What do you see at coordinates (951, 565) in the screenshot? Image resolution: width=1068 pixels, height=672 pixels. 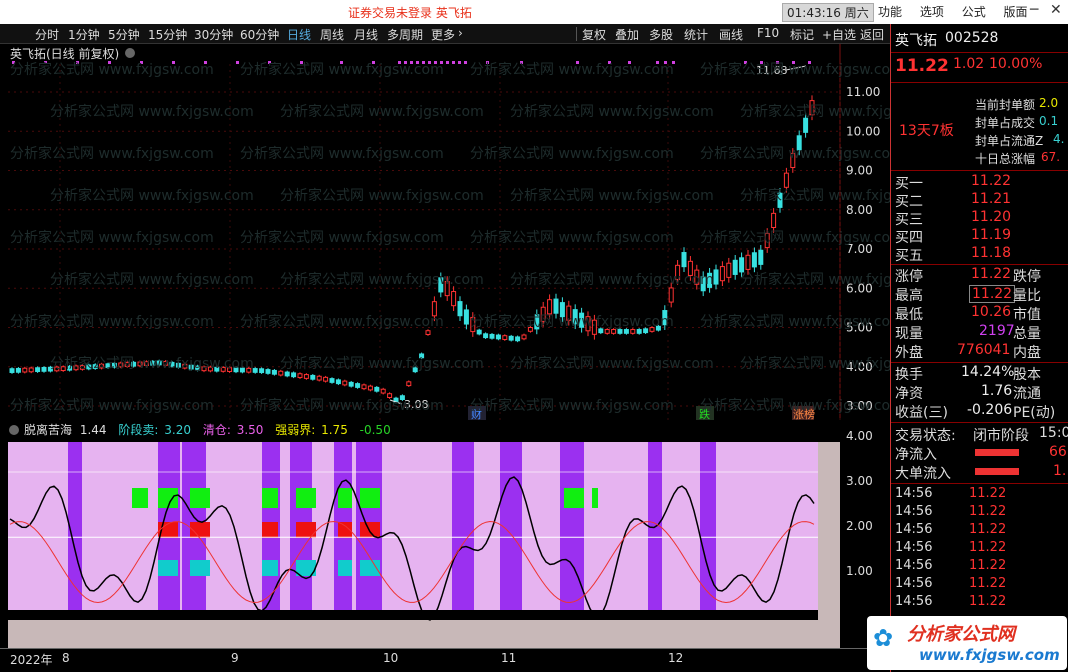 I see `tick-row-4: 14:56 11.22` at bounding box center [951, 565].